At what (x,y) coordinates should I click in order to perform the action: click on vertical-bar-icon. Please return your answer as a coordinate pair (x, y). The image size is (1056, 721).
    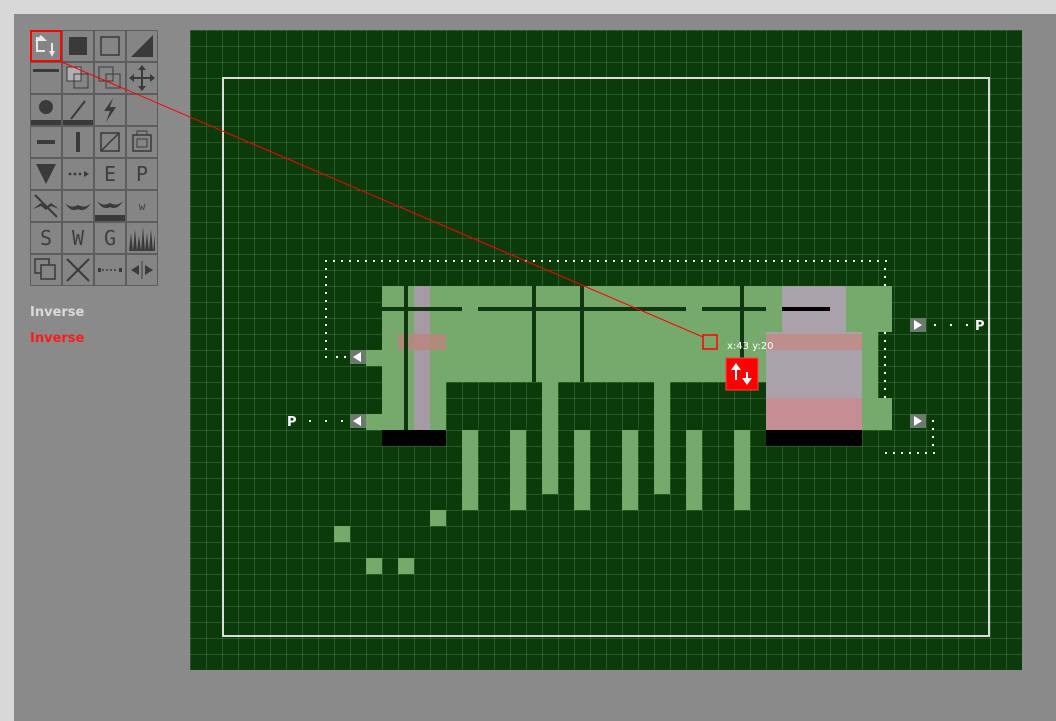
    Looking at the image, I should click on (78, 142).